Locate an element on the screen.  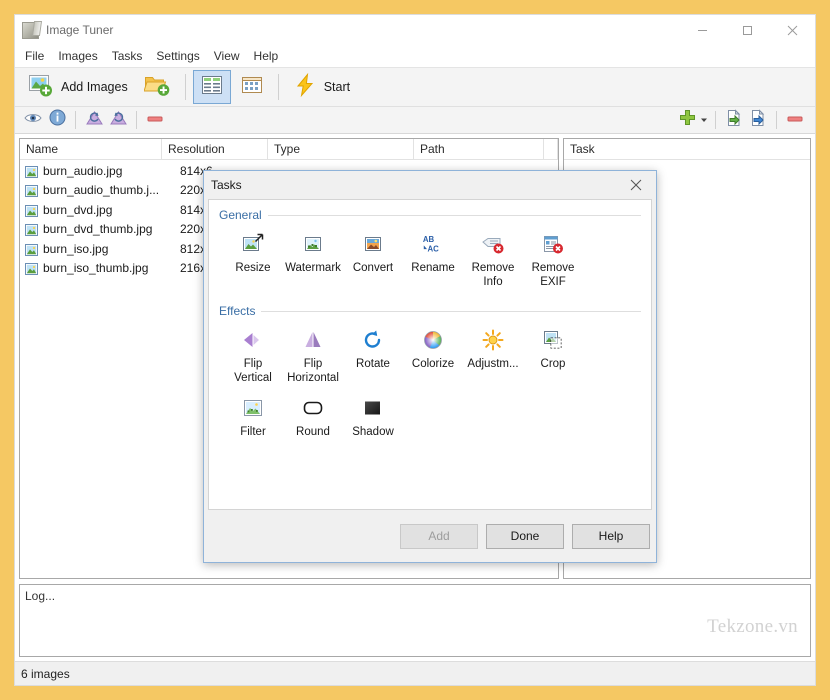
task-crop: Crop is located at coordinates (553, 354).